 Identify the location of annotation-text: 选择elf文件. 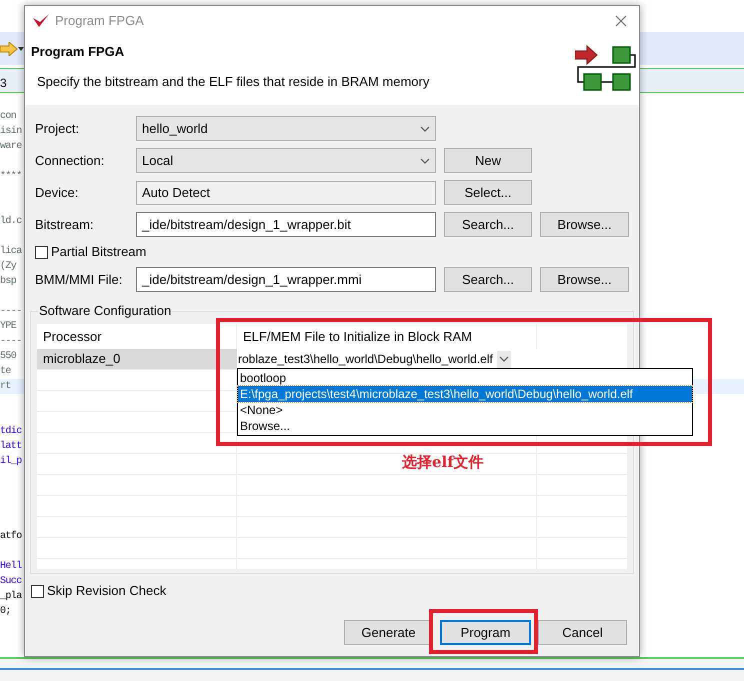
(443, 462).